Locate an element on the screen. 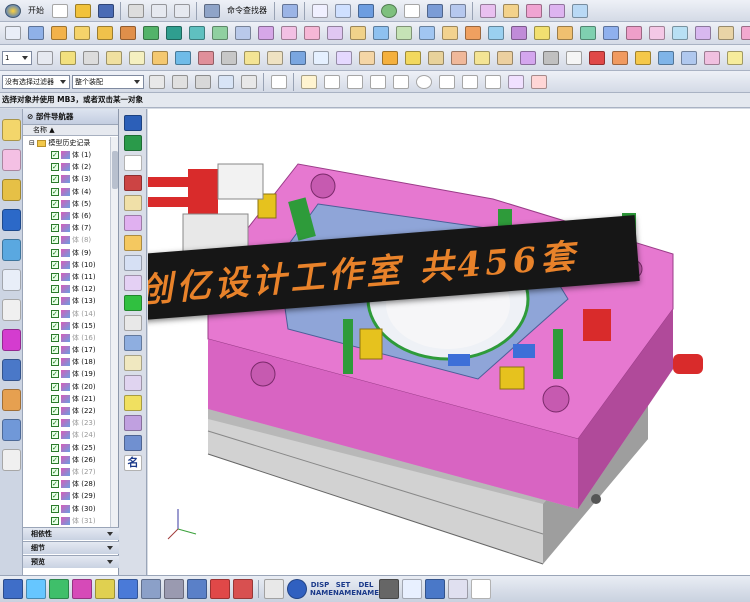 Image resolution: width=750 pixels, height=602 pixels. pocket-mold-icon is located at coordinates (458, 58).